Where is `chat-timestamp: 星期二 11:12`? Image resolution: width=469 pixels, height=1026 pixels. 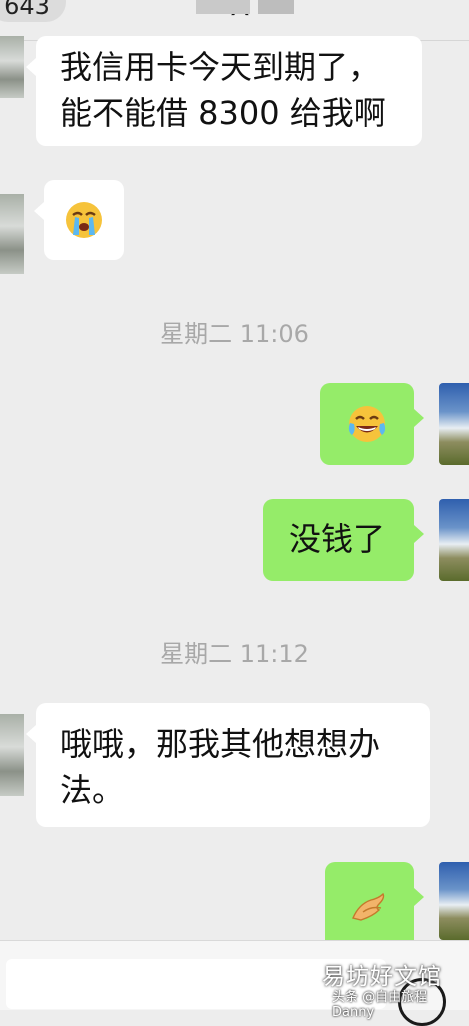 chat-timestamp: 星期二 11:12 is located at coordinates (234, 654).